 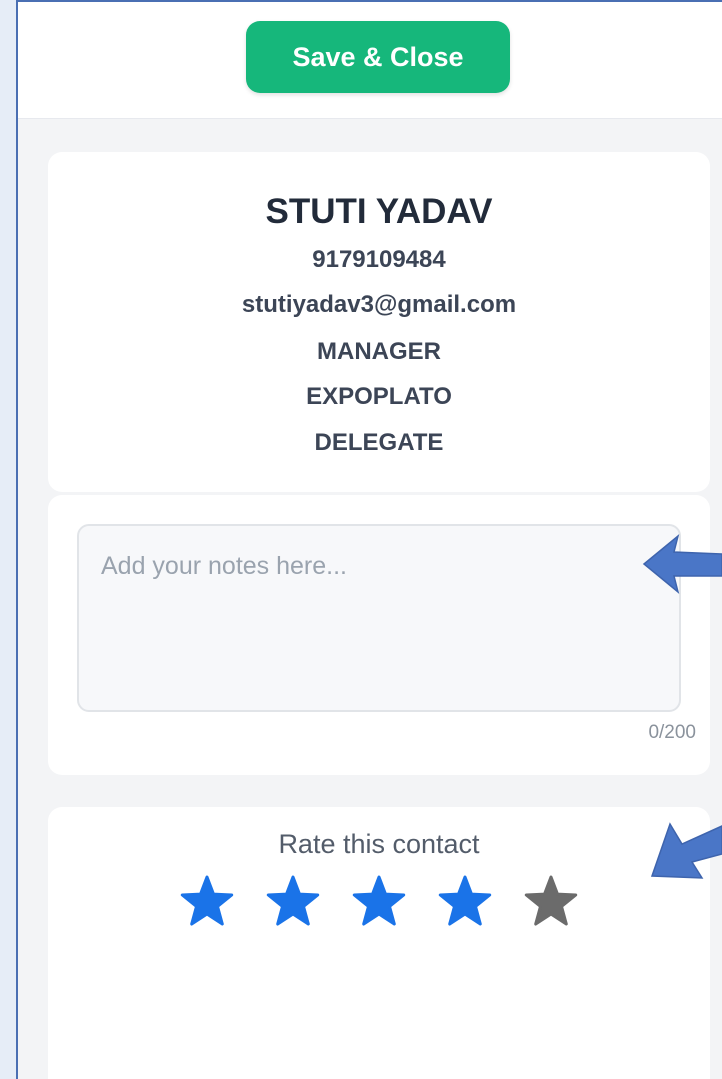 What do you see at coordinates (379, 304) in the screenshot?
I see `contact-email: stutiyadav3@gmail.com` at bounding box center [379, 304].